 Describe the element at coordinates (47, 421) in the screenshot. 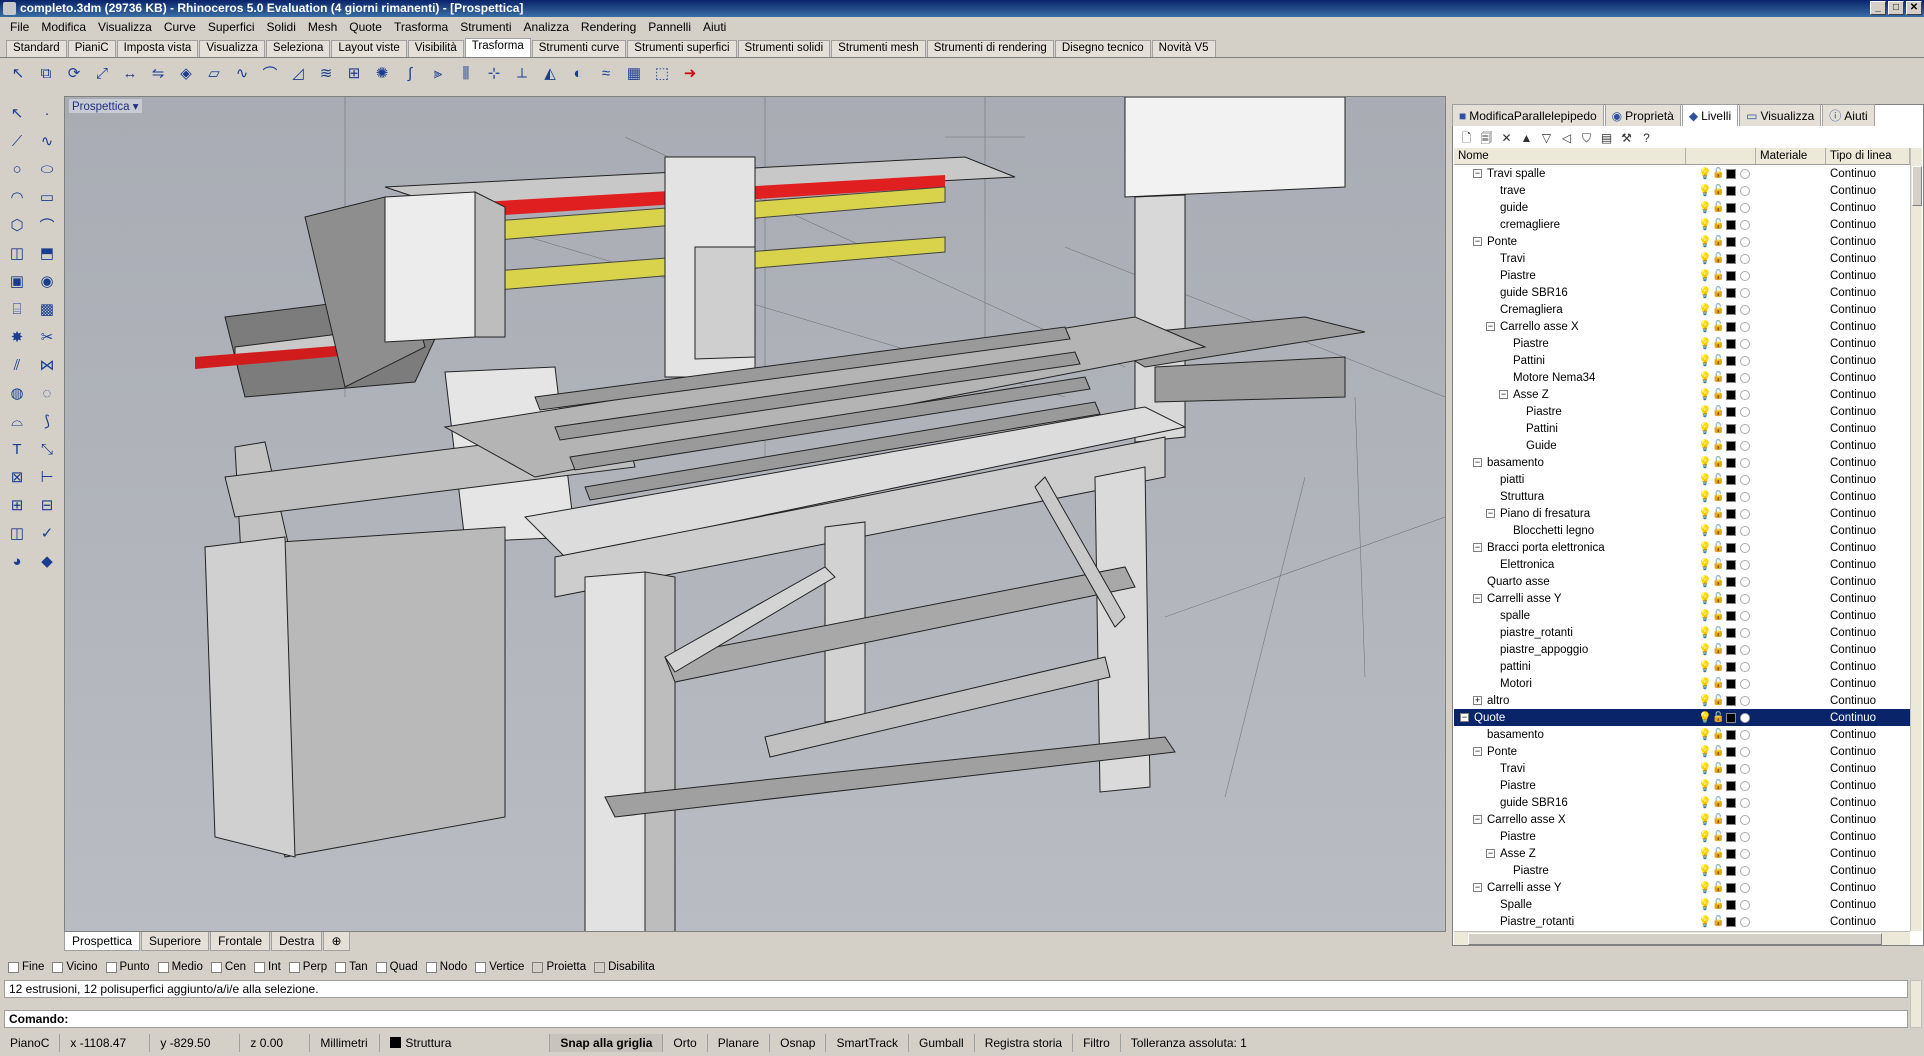

I see `offset-icon: ⟆` at that location.